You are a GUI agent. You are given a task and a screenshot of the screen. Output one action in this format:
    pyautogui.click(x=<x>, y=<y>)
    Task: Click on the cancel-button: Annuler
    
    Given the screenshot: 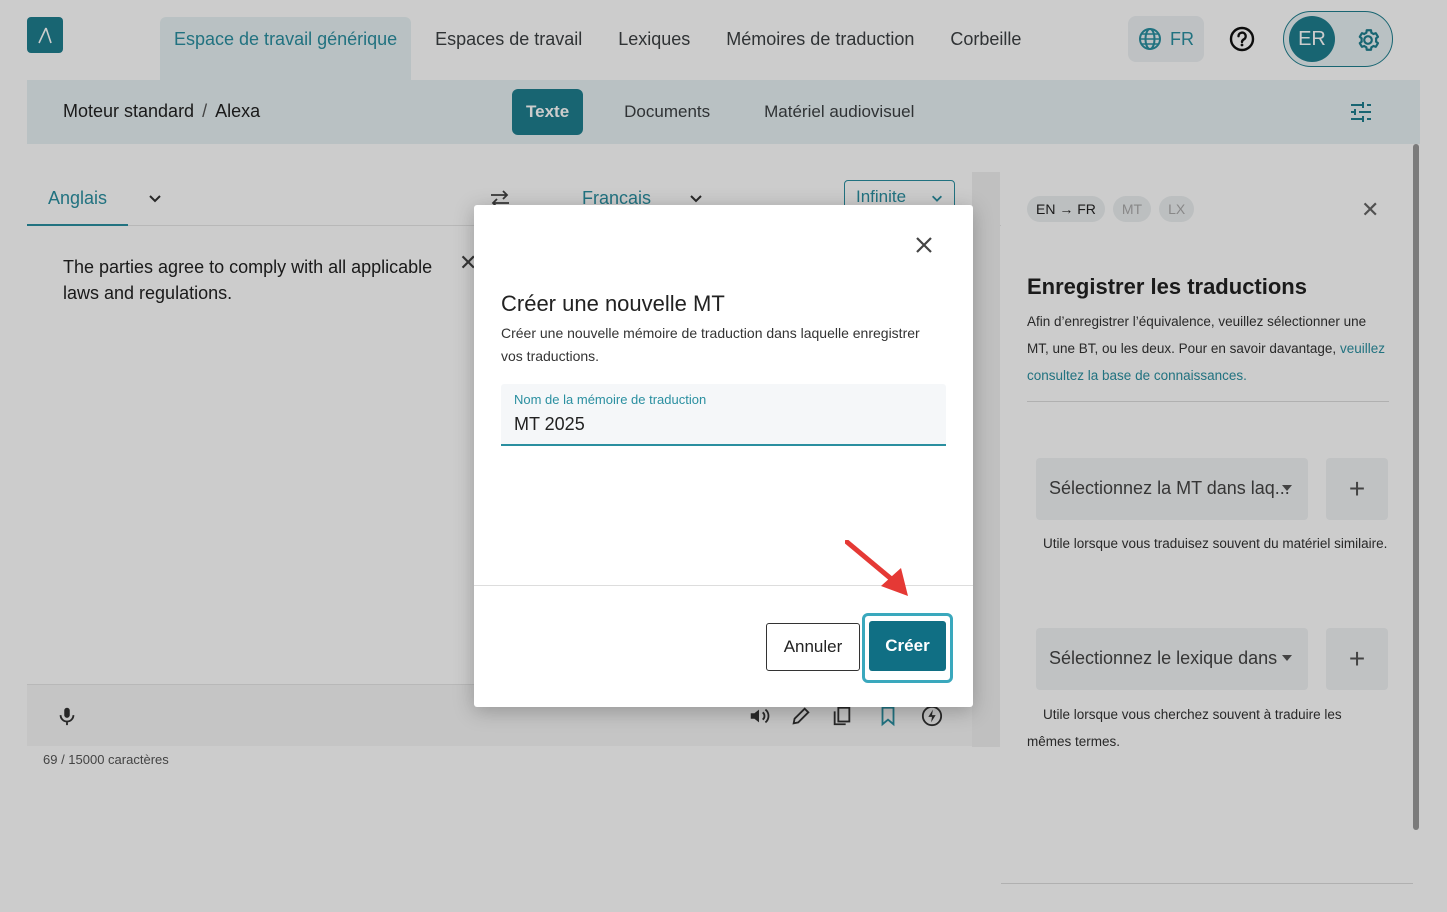 What is the action you would take?
    pyautogui.click(x=813, y=647)
    